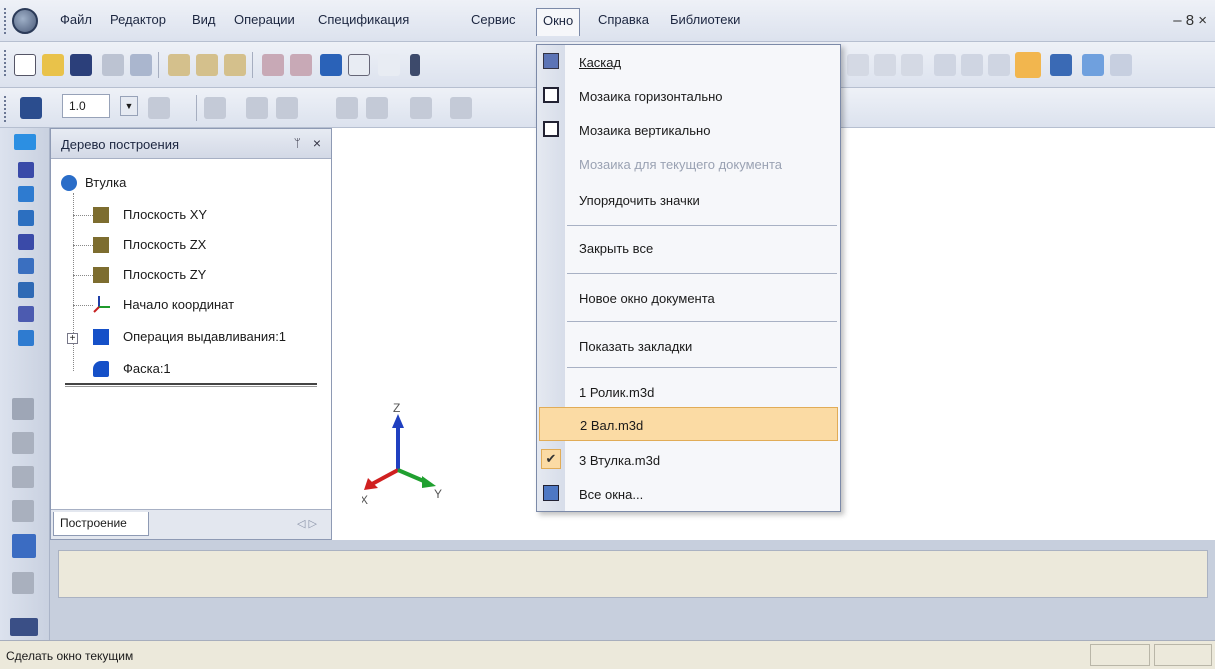 The height and width of the screenshot is (669, 1215). Describe the element at coordinates (297, 143) in the screenshot. I see `pin-icon: ᛘ` at that location.